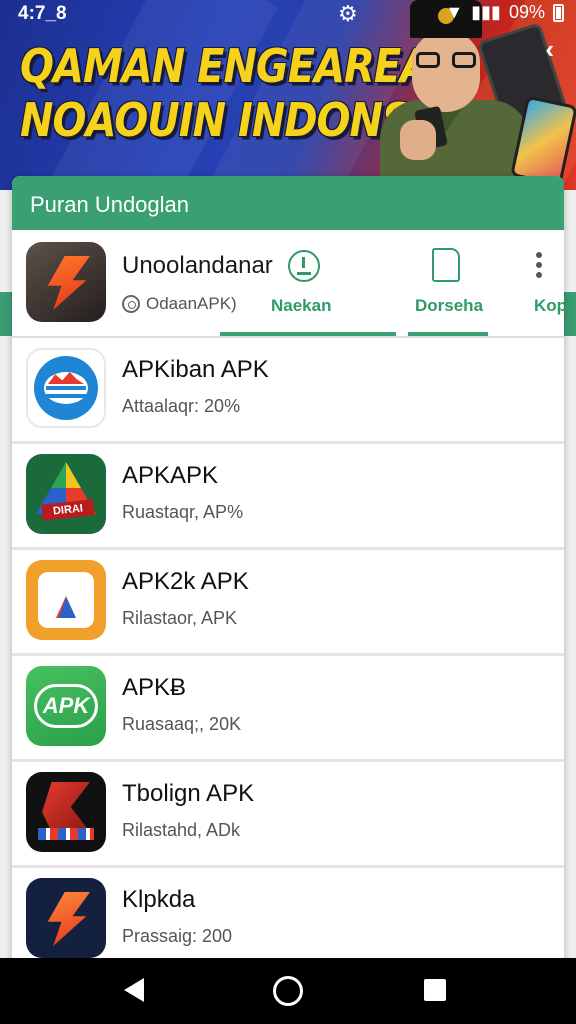  What do you see at coordinates (182, 724) in the screenshot?
I see `app-status: Ruasaaq;, 20K` at bounding box center [182, 724].